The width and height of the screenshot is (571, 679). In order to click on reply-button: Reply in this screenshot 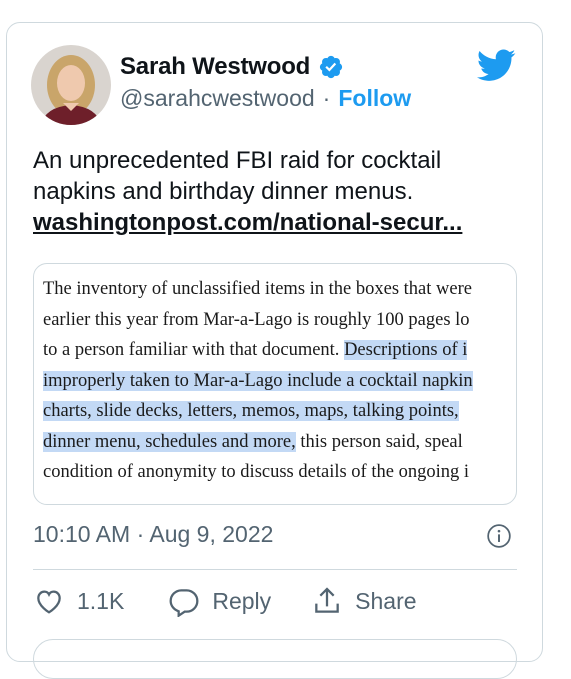, I will do `click(219, 601)`.